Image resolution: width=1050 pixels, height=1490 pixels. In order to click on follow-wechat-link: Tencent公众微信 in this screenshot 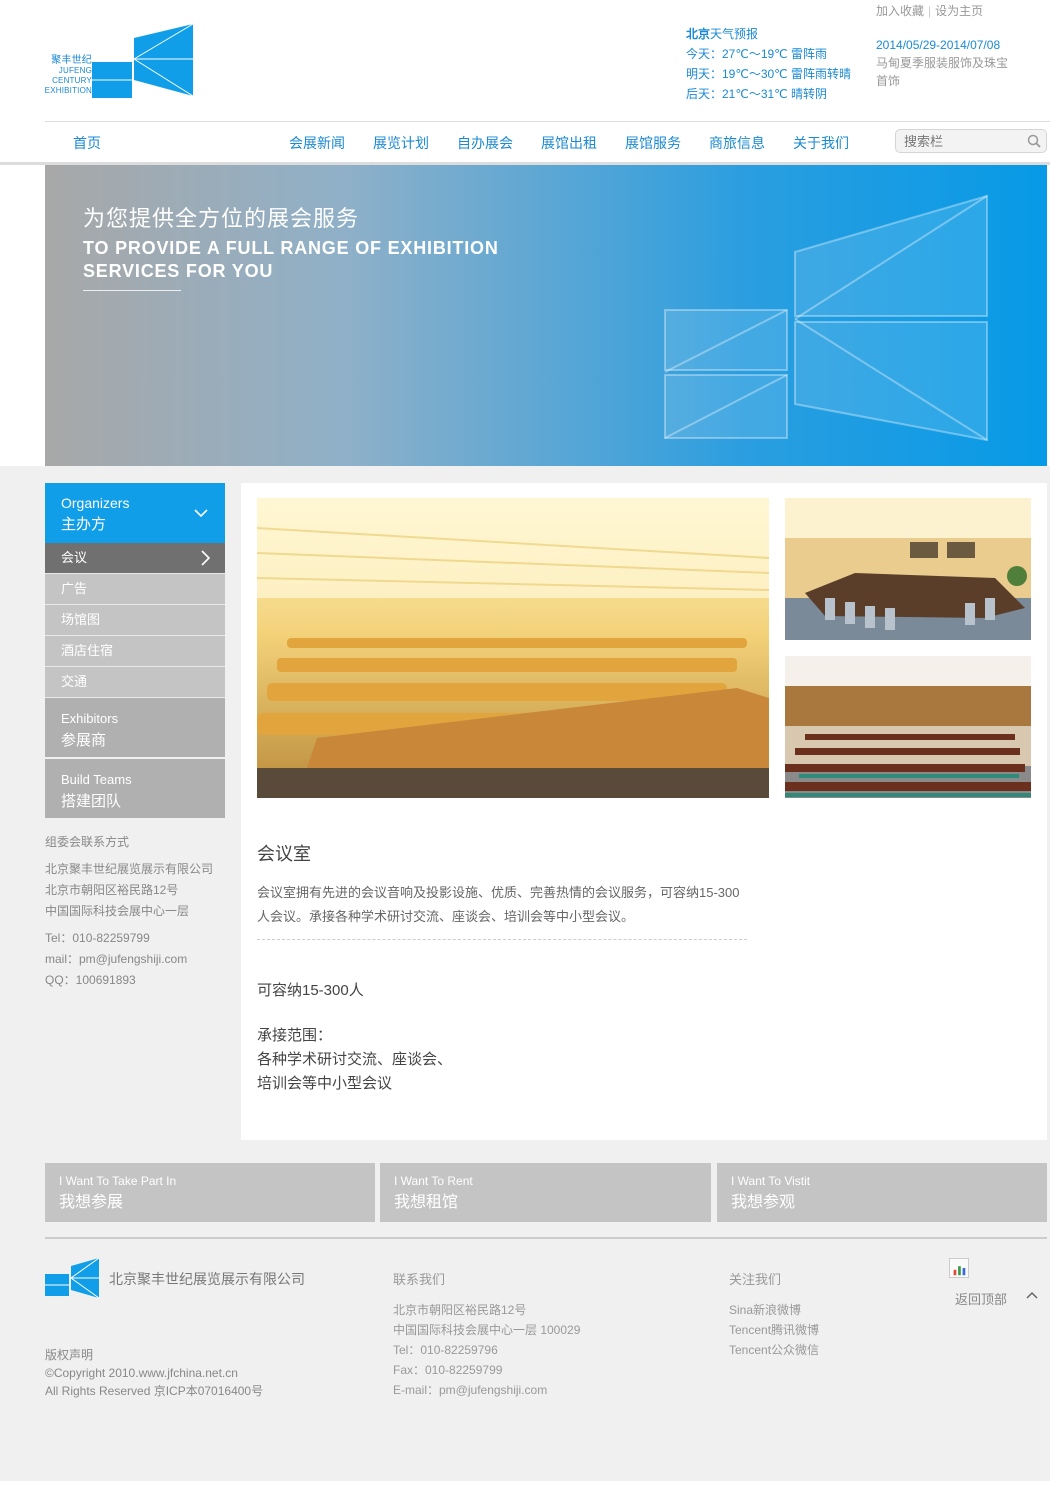, I will do `click(774, 1350)`.